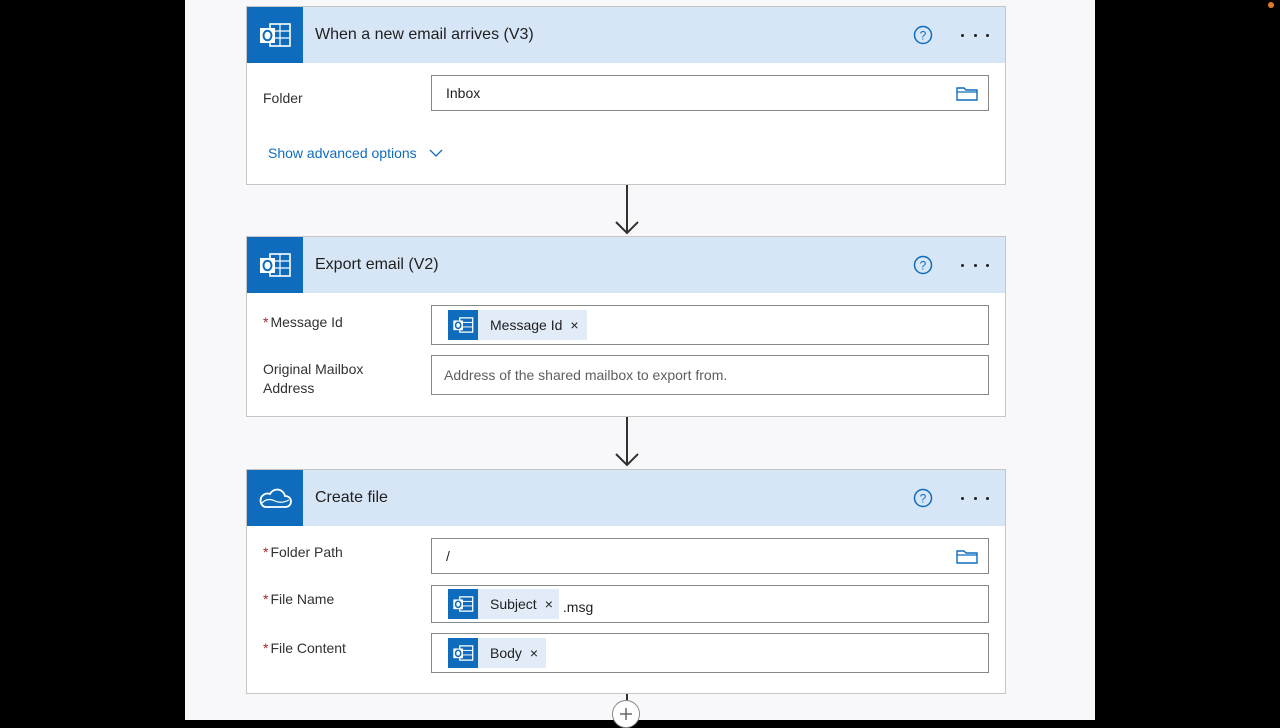 The width and height of the screenshot is (1280, 728). I want to click on message-id-field: Message Id ×, so click(710, 325).